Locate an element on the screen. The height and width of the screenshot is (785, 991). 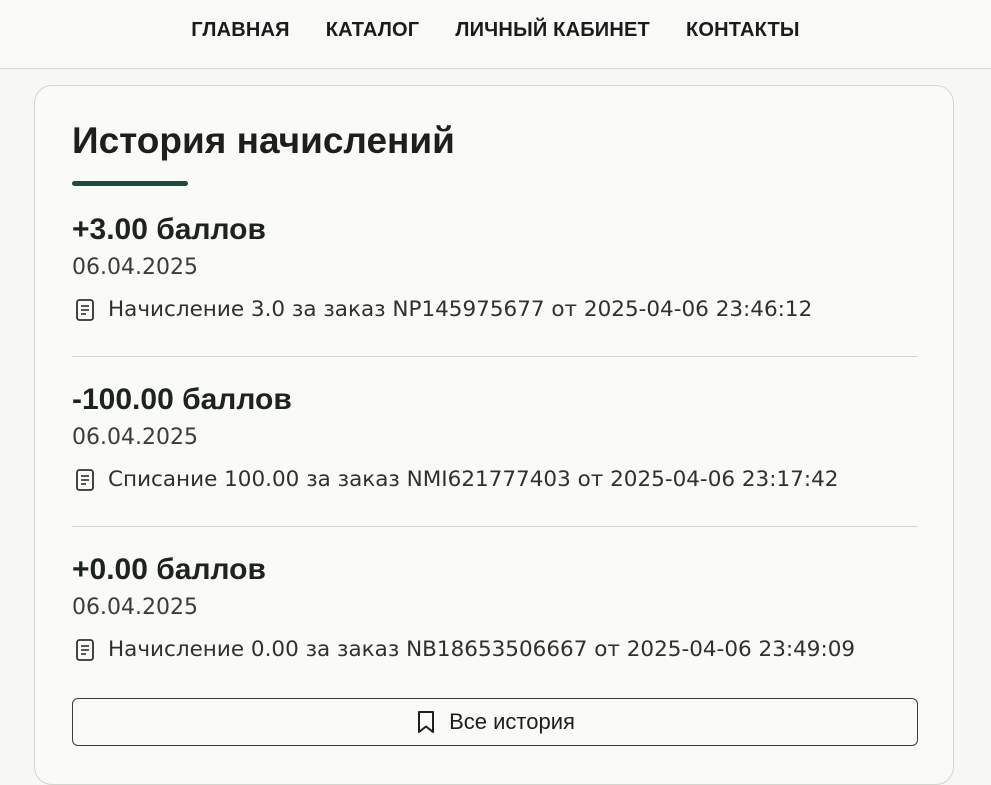
all-history-button: Все история is located at coordinates (495, 722).